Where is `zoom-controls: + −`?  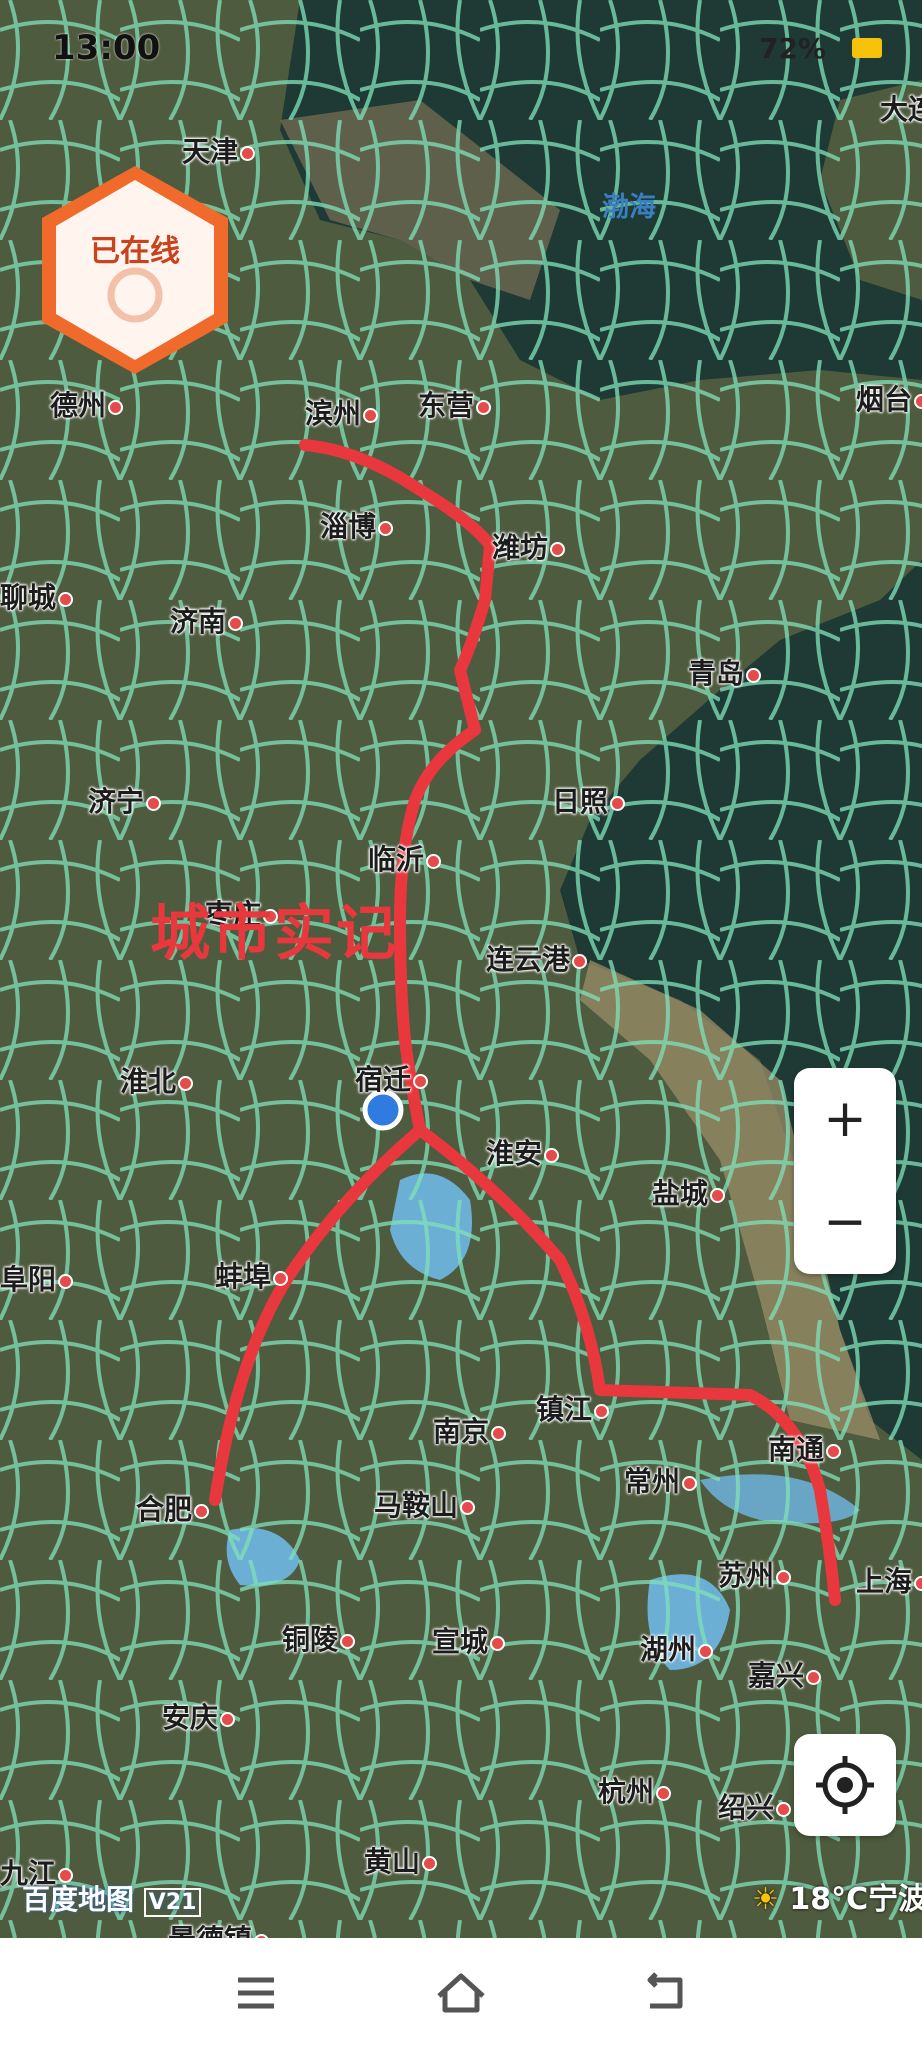 zoom-controls: + − is located at coordinates (845, 1171).